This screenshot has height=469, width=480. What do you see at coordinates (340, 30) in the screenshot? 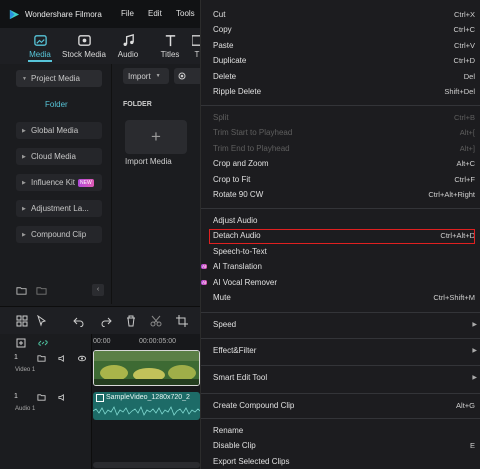
I see `menu-item-copy: Copy Ctrl+C` at bounding box center [340, 30].